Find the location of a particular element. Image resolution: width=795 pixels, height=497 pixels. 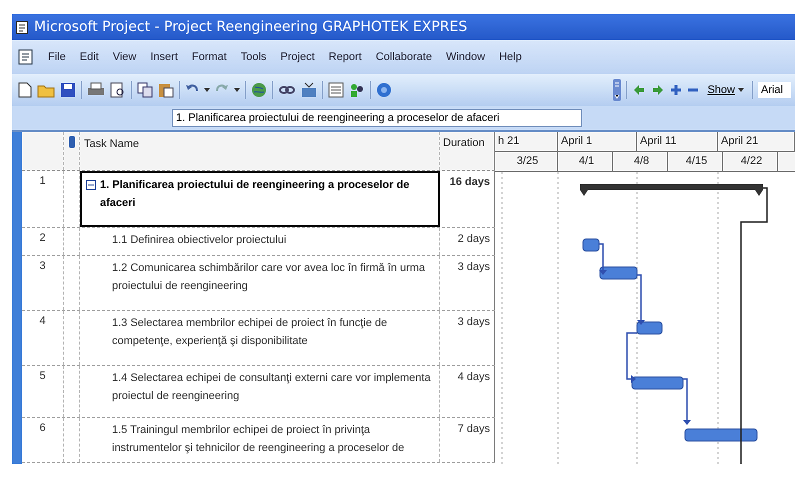

timescale-label: 4/22 is located at coordinates (750, 161).